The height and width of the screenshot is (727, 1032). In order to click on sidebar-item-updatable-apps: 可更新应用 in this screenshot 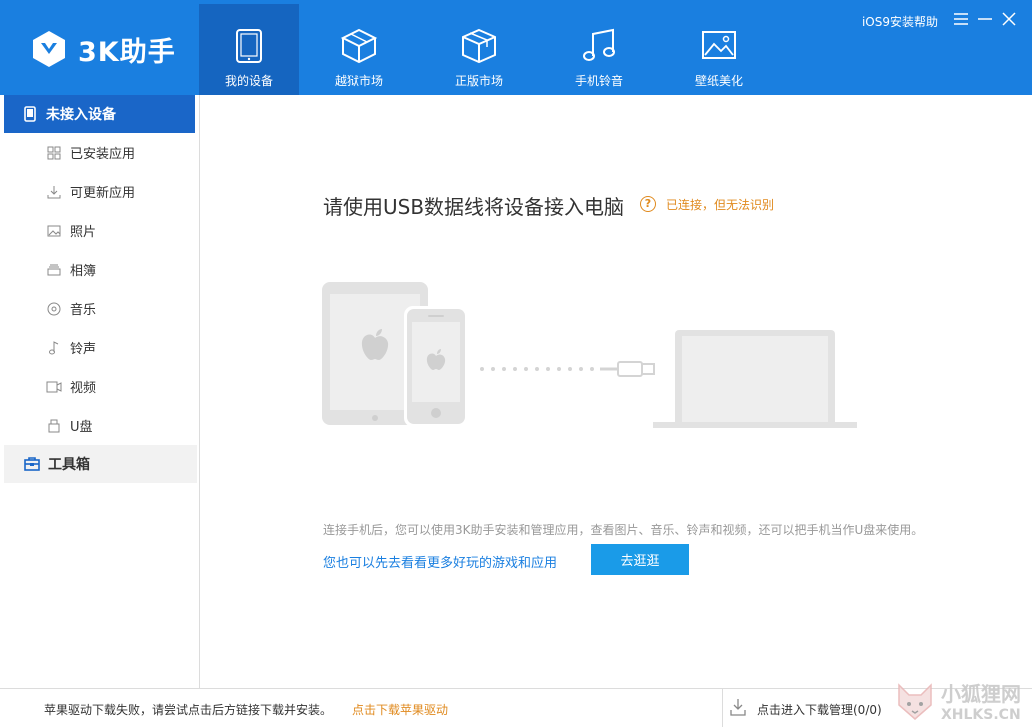, I will do `click(99, 191)`.